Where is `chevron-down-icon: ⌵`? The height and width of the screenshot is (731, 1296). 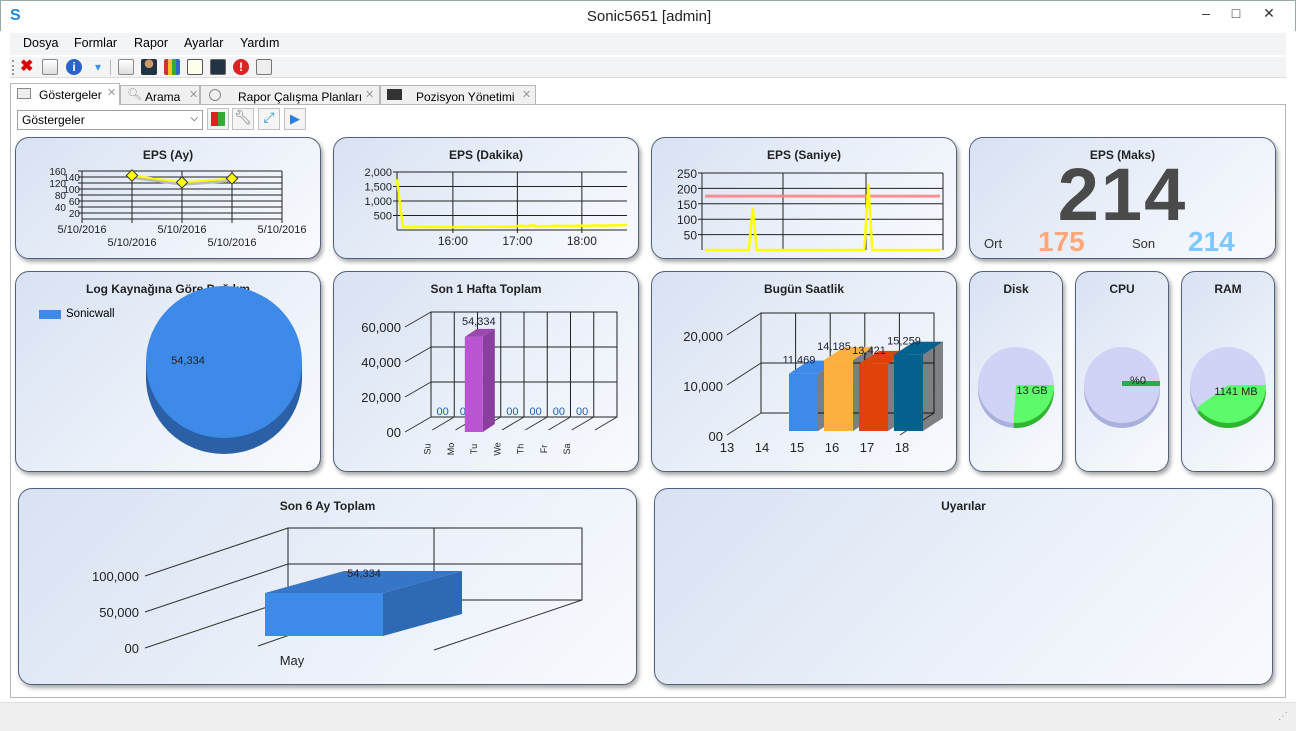
chevron-down-icon: ⌵ is located at coordinates (194, 118).